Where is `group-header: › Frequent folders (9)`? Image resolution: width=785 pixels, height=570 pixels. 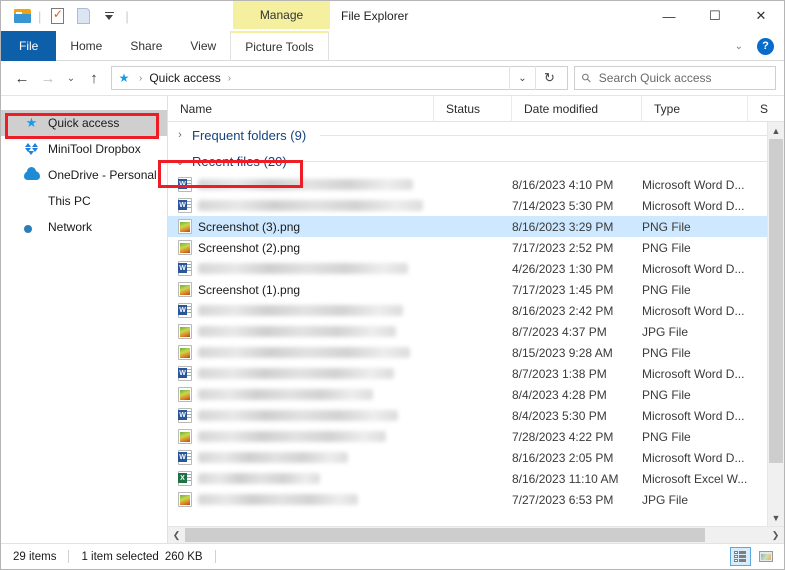
group-header: › Frequent folders (9) is located at coordinates (467, 135).